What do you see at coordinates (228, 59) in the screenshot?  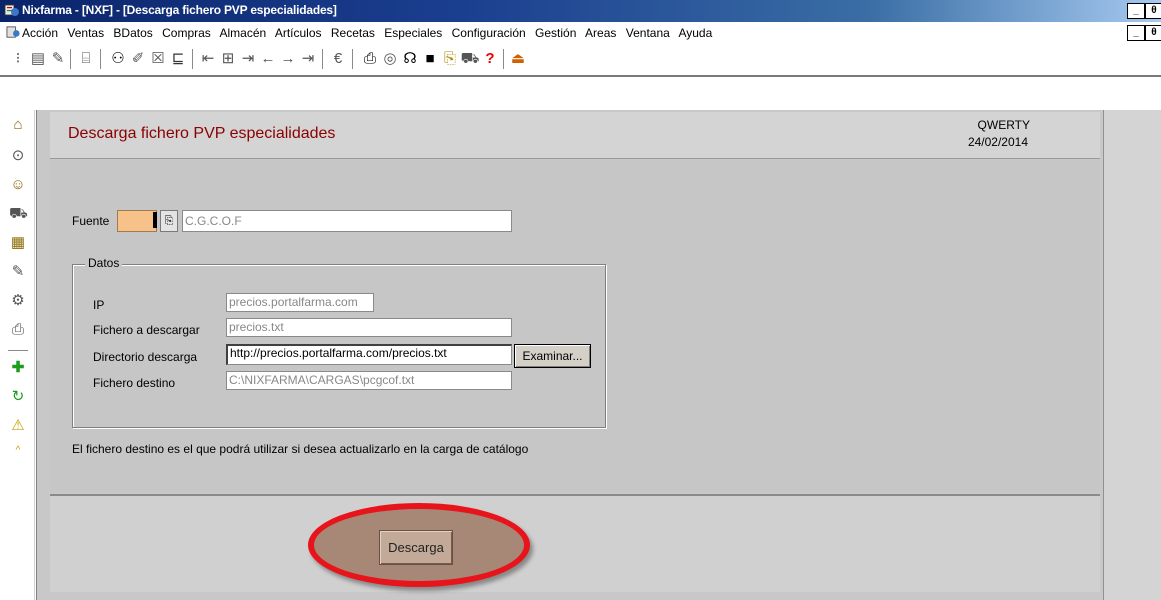 I see `grid-icon: ⊞` at bounding box center [228, 59].